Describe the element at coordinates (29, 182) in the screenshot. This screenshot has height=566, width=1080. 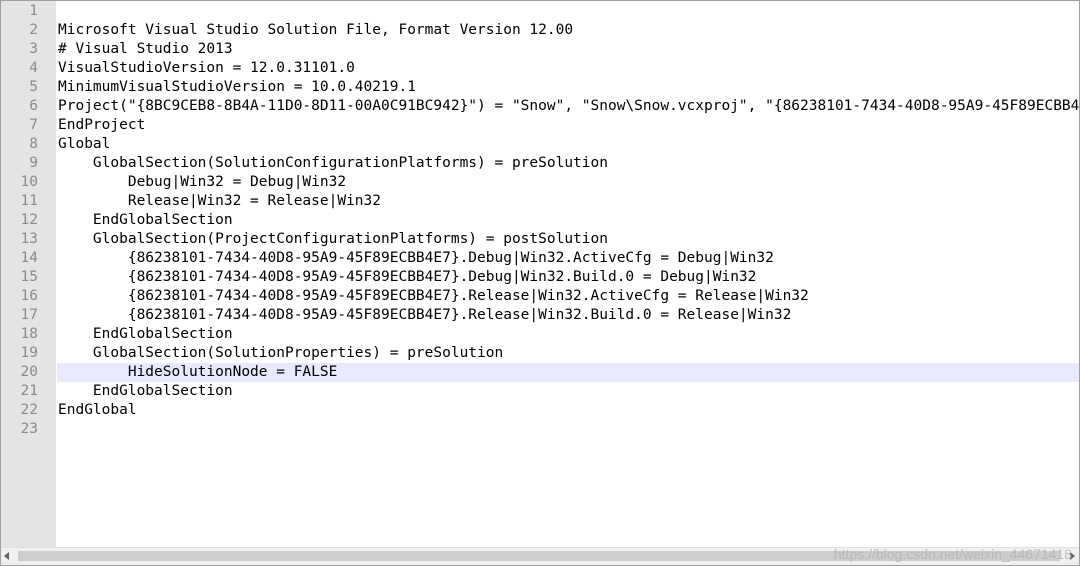
I see `line-number: 10` at that location.